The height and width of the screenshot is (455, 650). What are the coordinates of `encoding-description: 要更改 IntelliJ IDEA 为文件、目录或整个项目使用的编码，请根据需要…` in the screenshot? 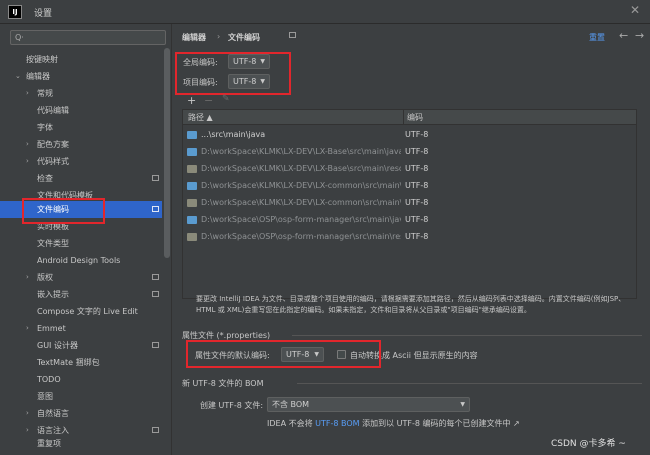 It's located at (421, 305).